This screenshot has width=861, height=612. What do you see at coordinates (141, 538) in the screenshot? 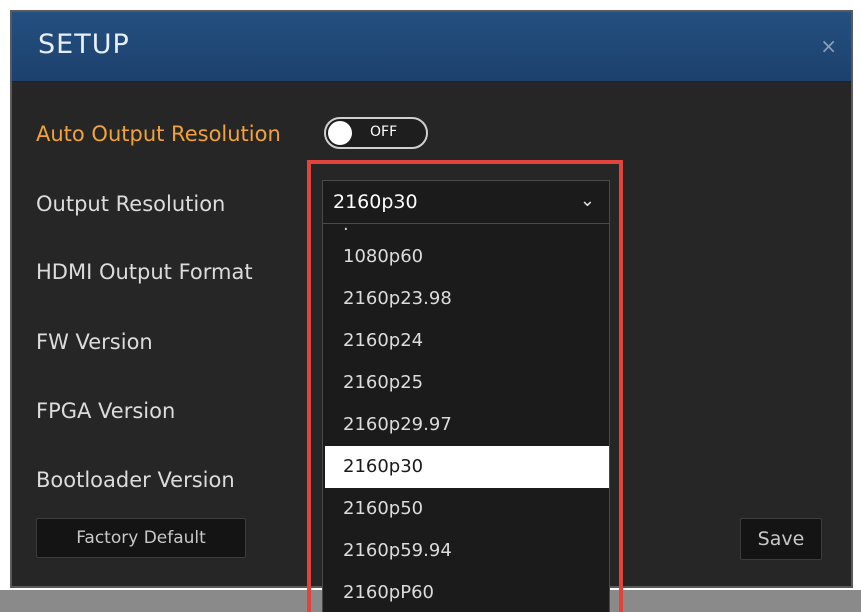
I see `factory-default-button: Factory Default` at bounding box center [141, 538].